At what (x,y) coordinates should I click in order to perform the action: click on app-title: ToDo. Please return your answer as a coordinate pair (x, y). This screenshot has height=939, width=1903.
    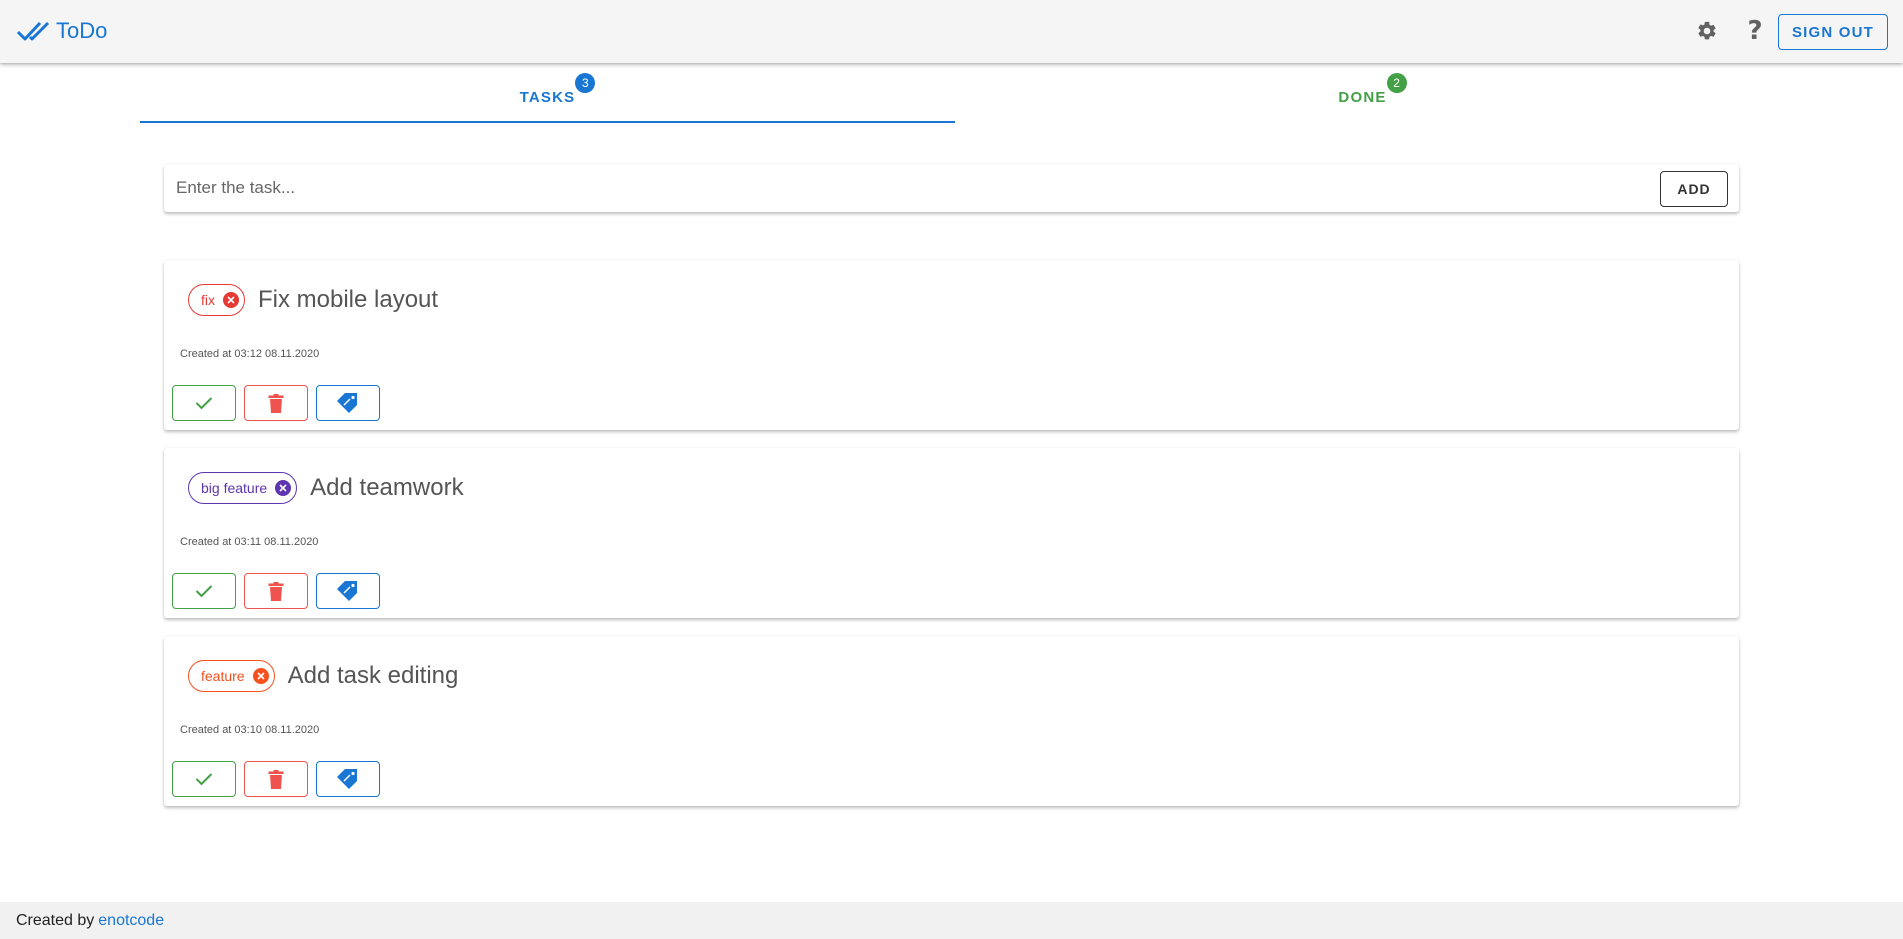
    Looking at the image, I should click on (82, 30).